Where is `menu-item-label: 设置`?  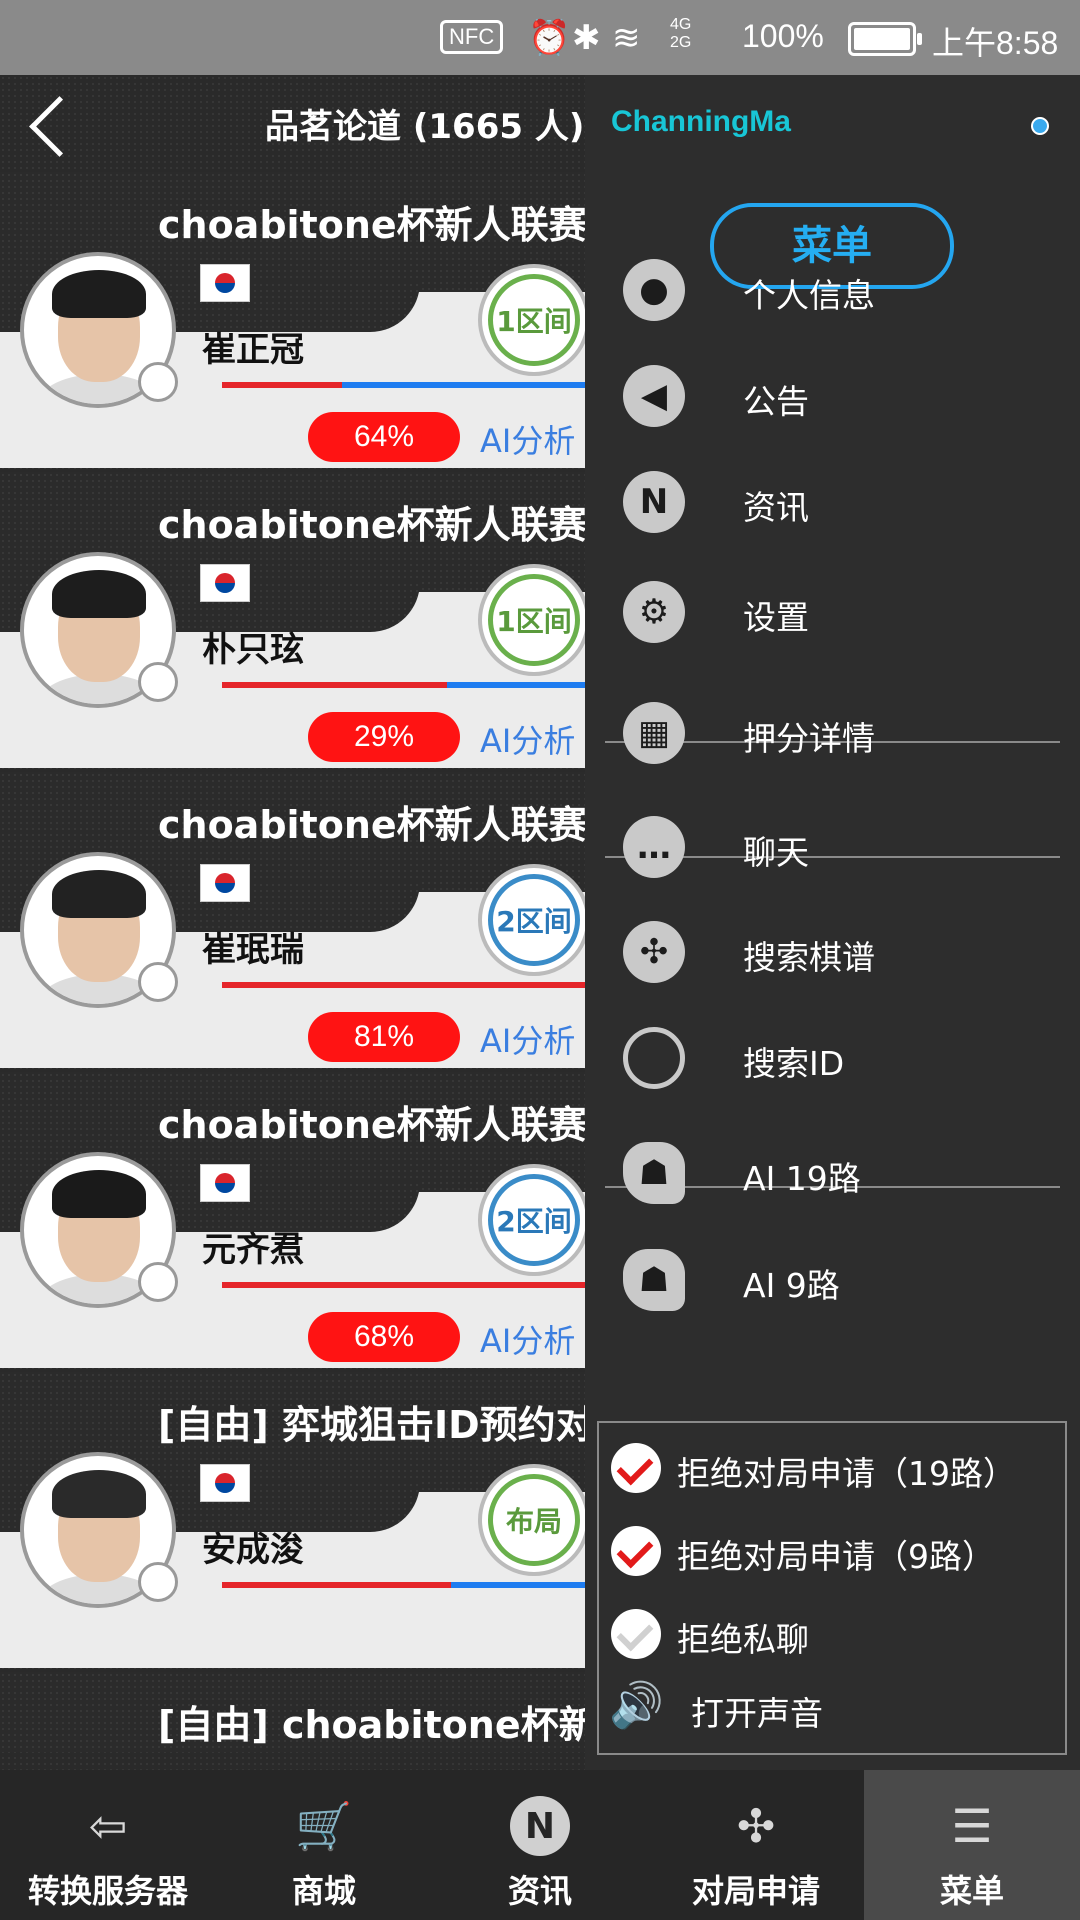 menu-item-label: 设置 is located at coordinates (776, 617).